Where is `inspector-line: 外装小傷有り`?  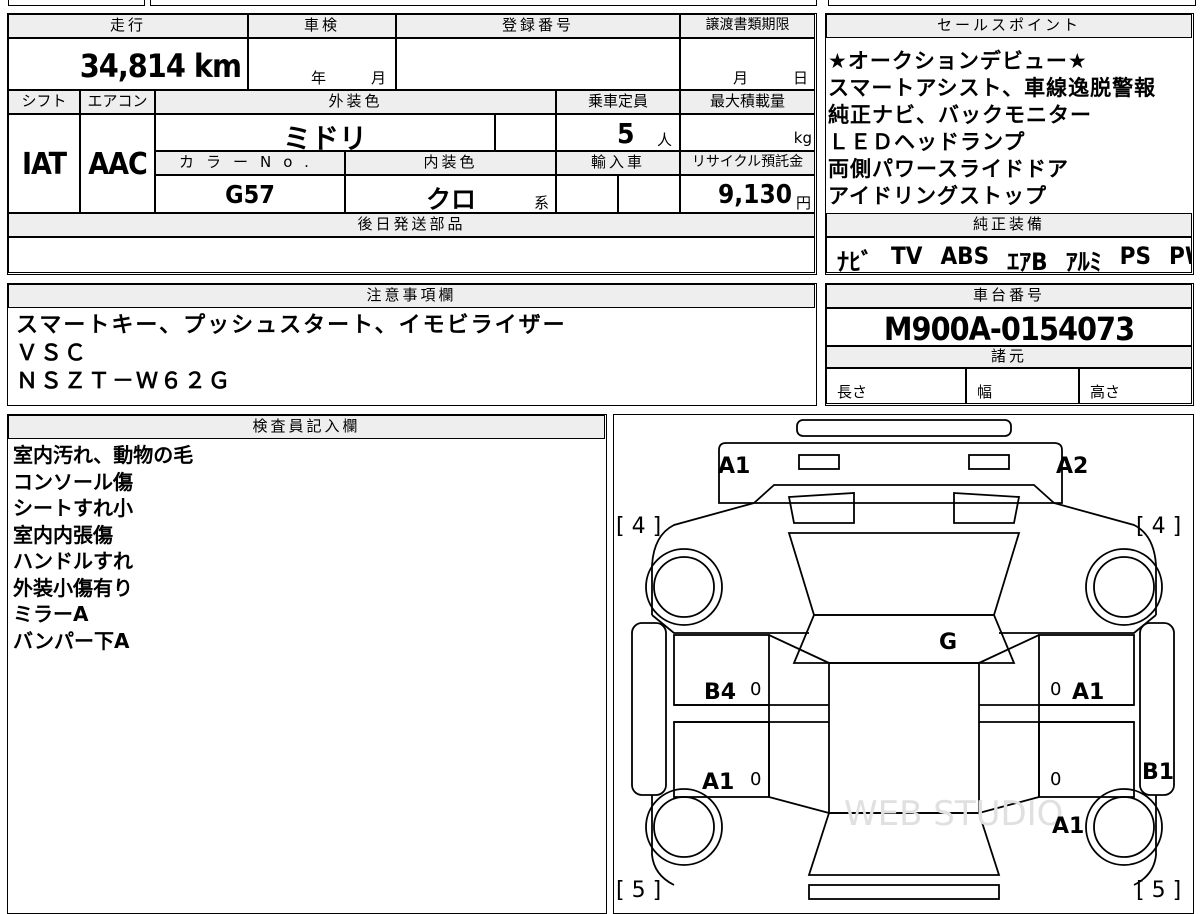
inspector-line: 外装小傷有り is located at coordinates (73, 587).